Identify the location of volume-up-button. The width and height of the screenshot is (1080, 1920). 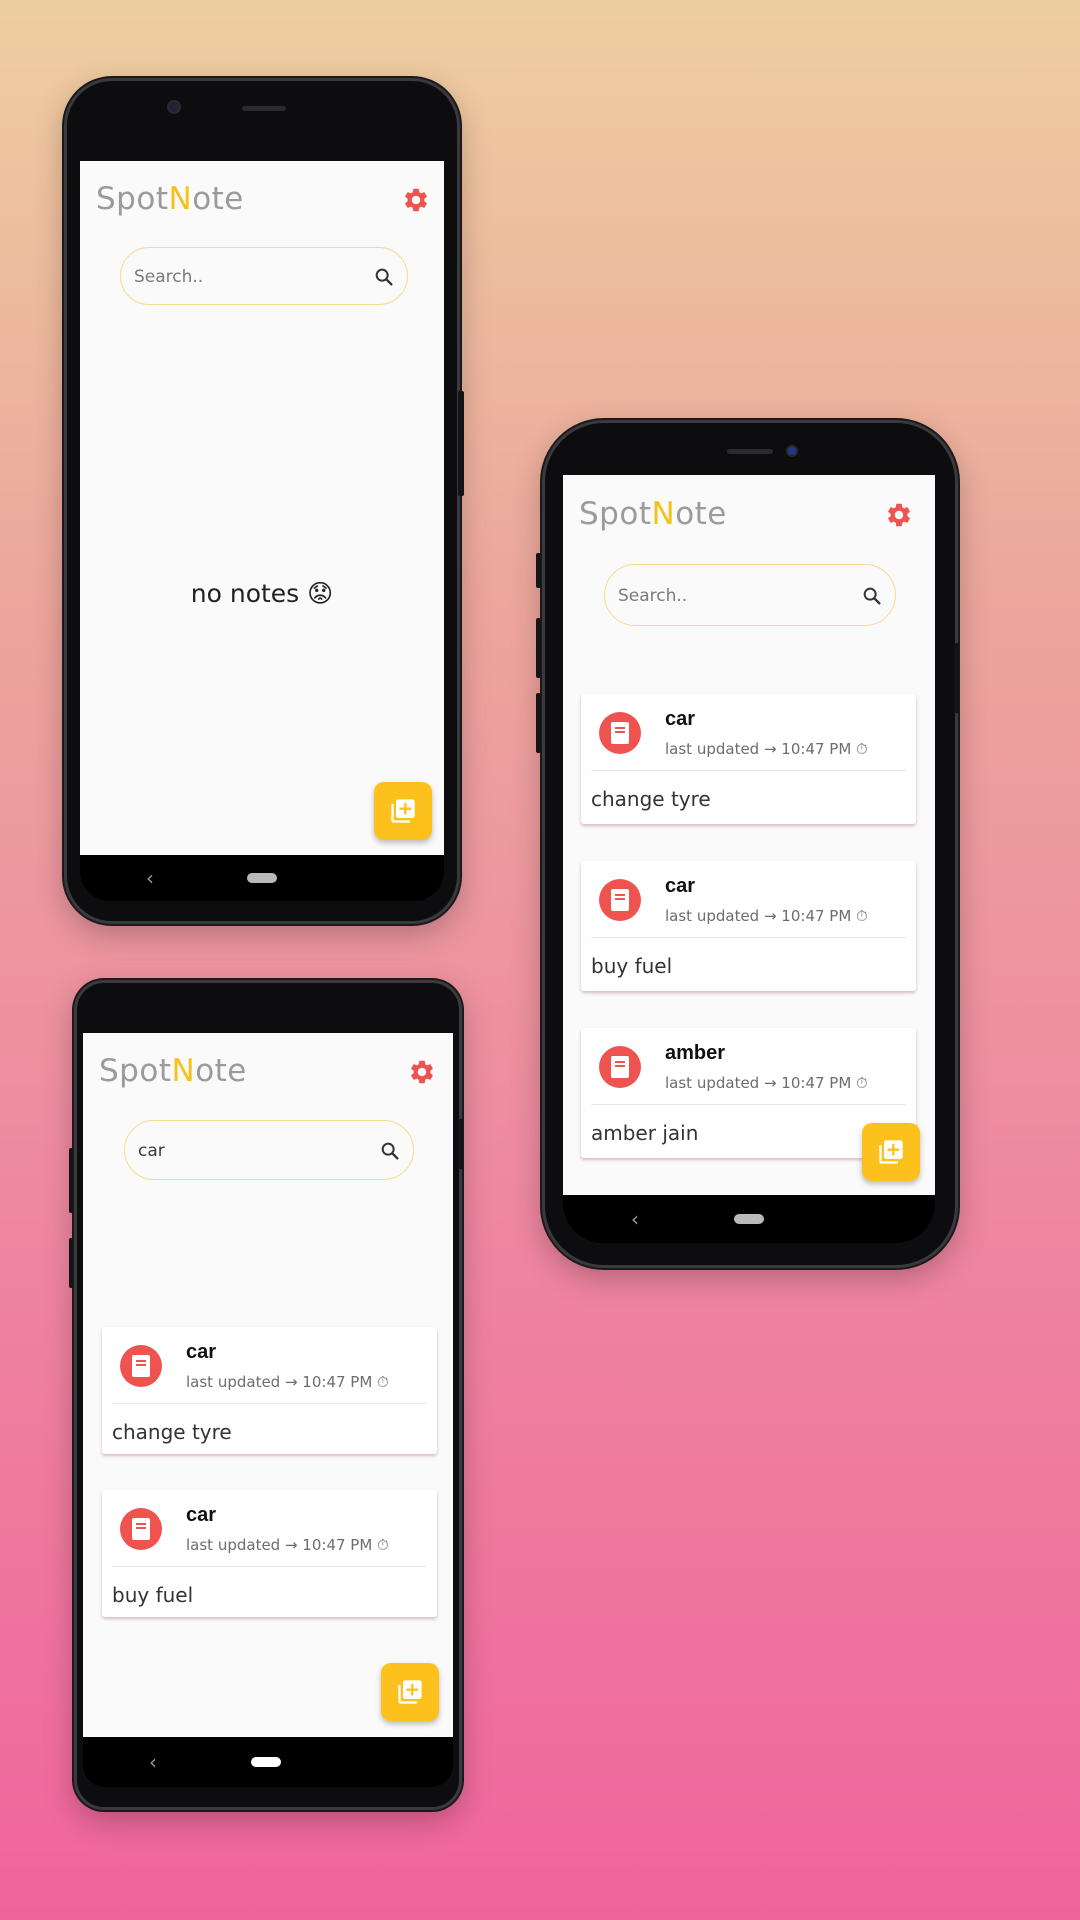
(538, 570).